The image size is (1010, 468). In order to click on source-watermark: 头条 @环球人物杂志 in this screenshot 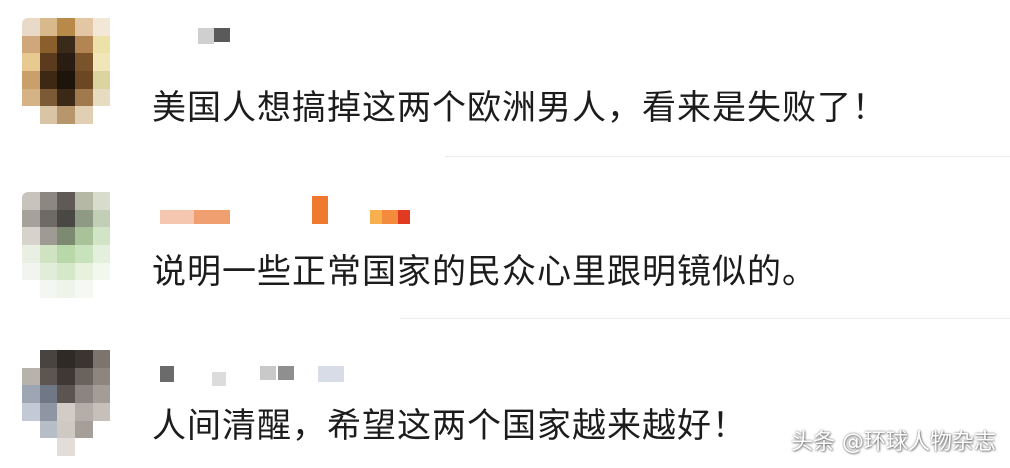, I will do `click(893, 442)`.